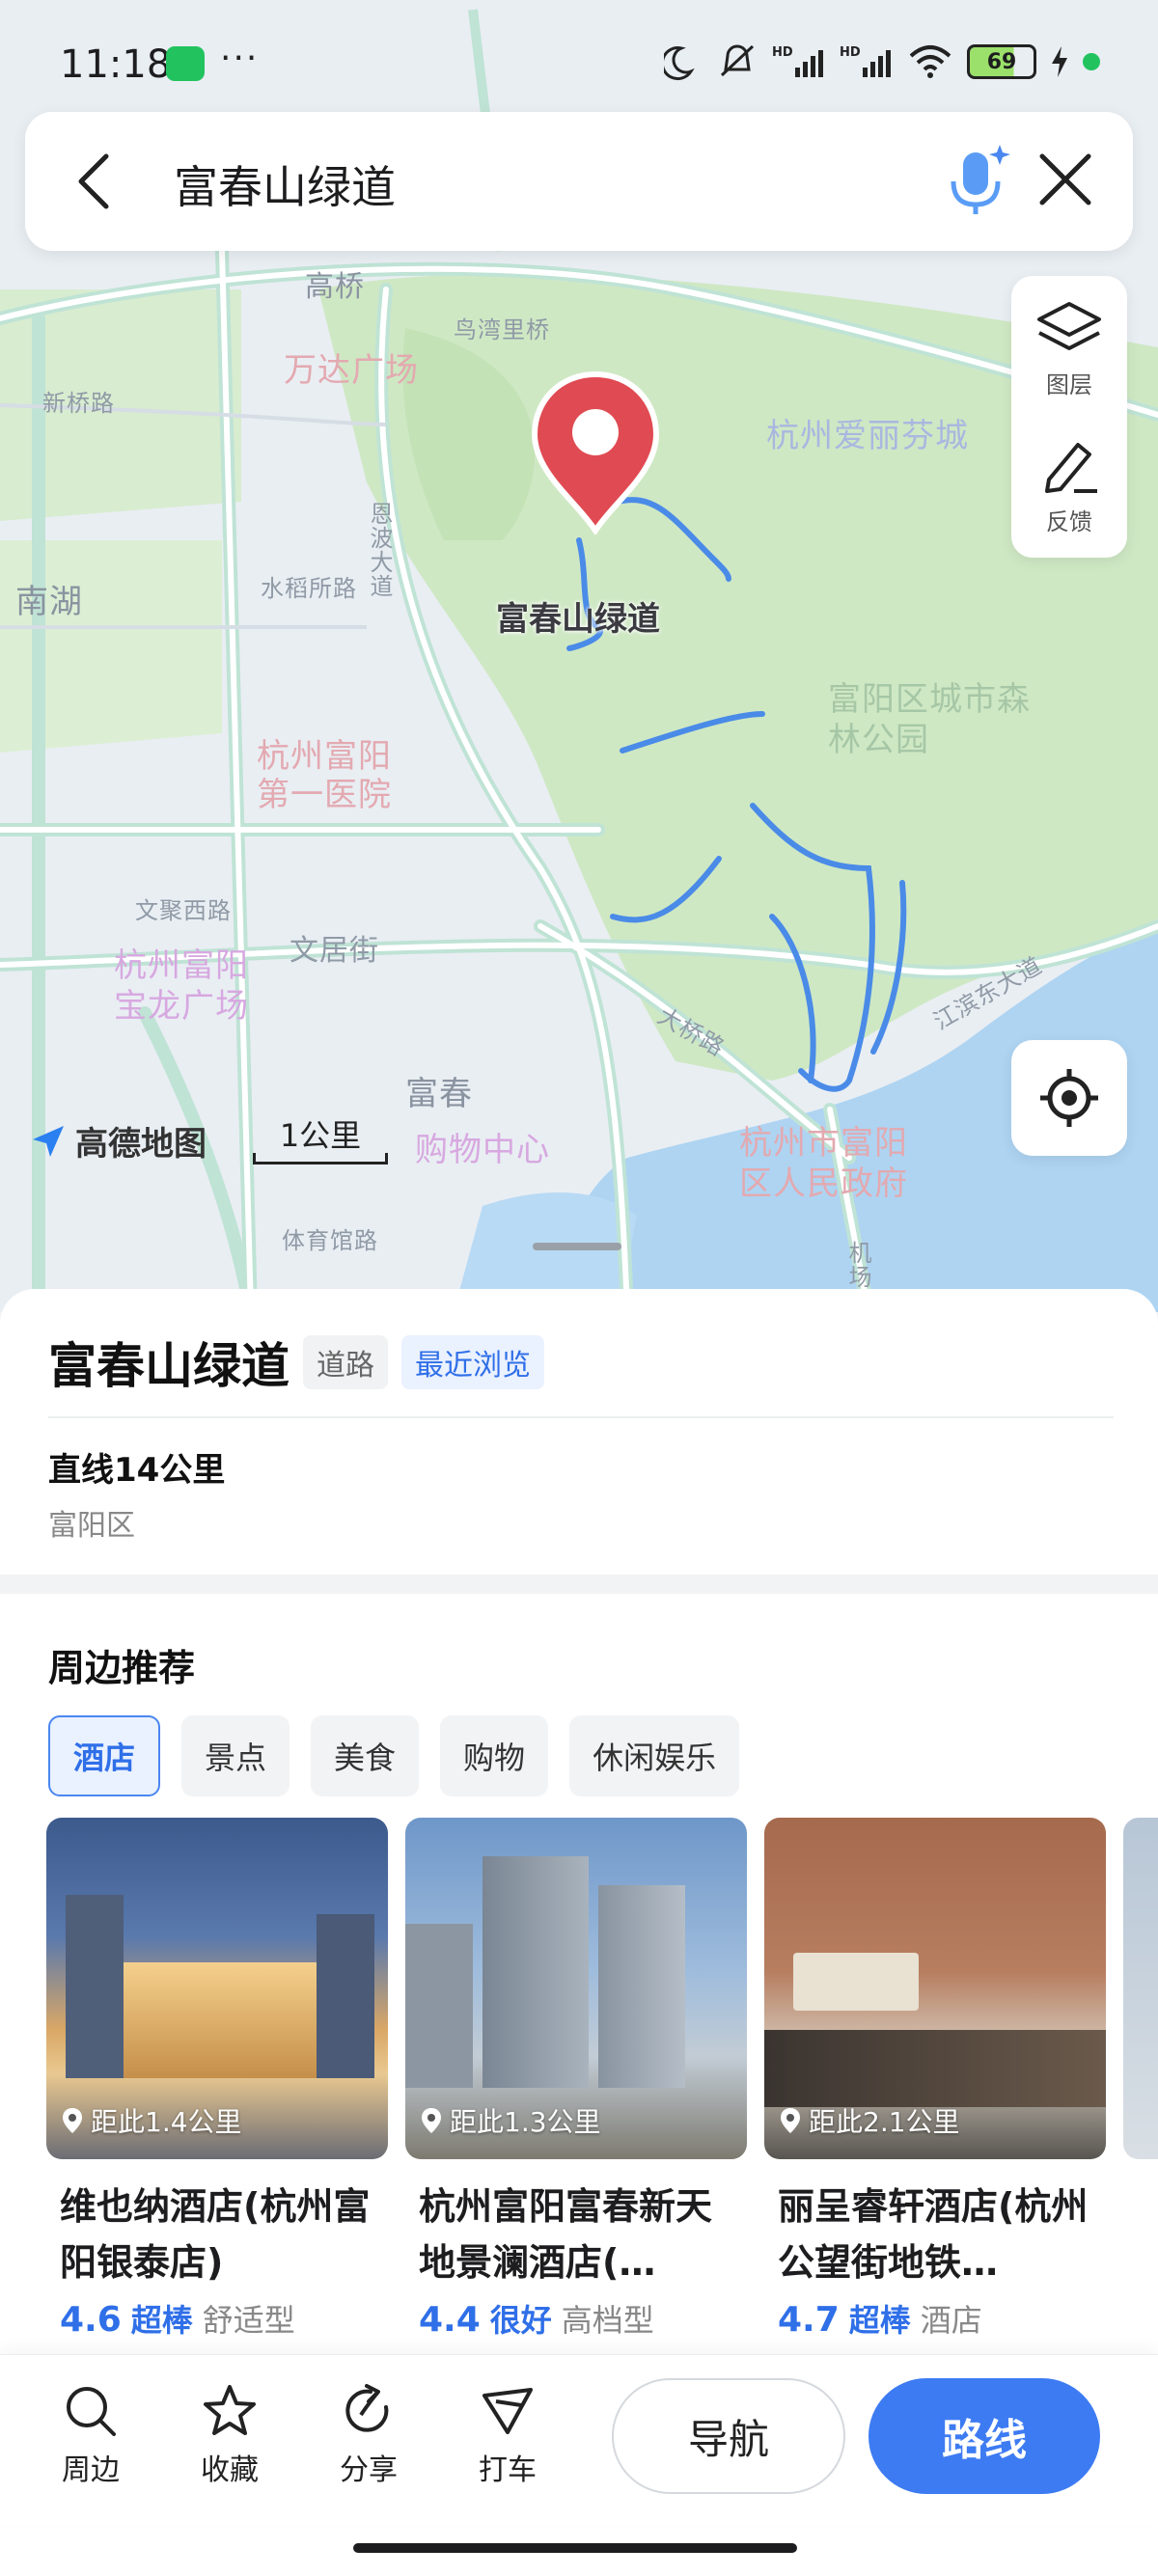 The height and width of the screenshot is (2576, 1158). I want to click on bottom-toolbar: 周边 收藏 分享 打车 导航 路线, so click(579, 2439).